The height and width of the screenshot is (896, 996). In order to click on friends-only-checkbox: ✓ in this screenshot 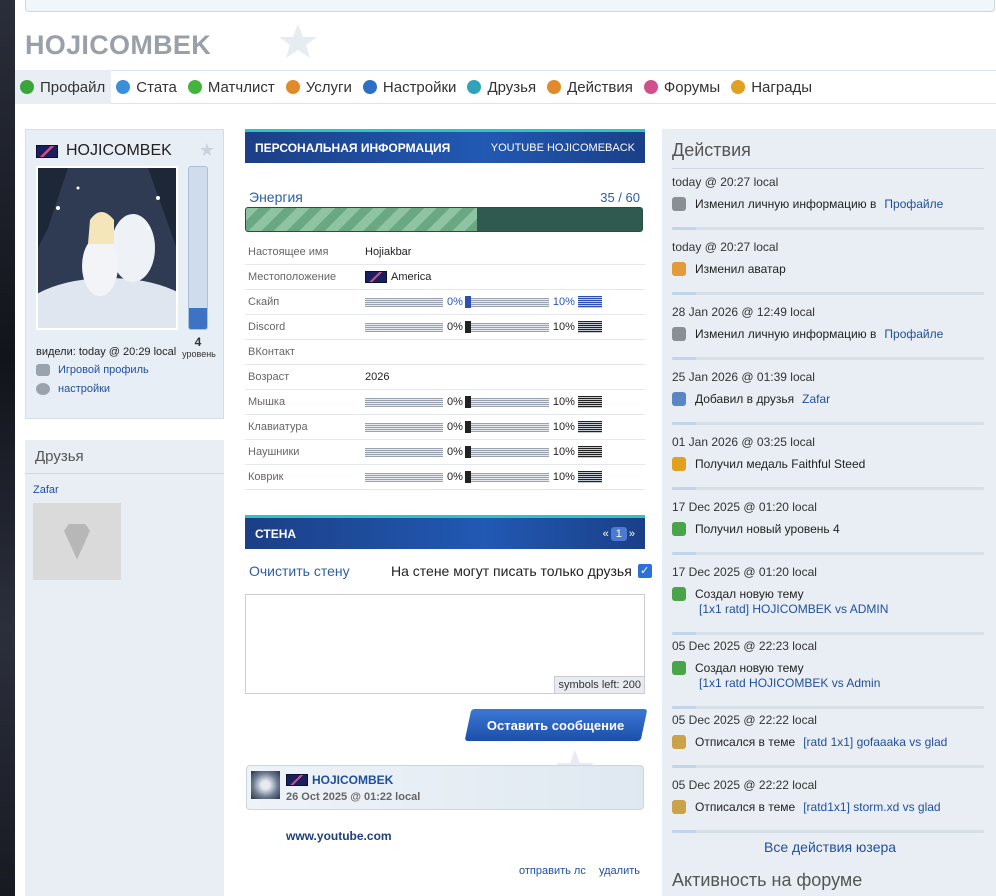, I will do `click(644, 571)`.